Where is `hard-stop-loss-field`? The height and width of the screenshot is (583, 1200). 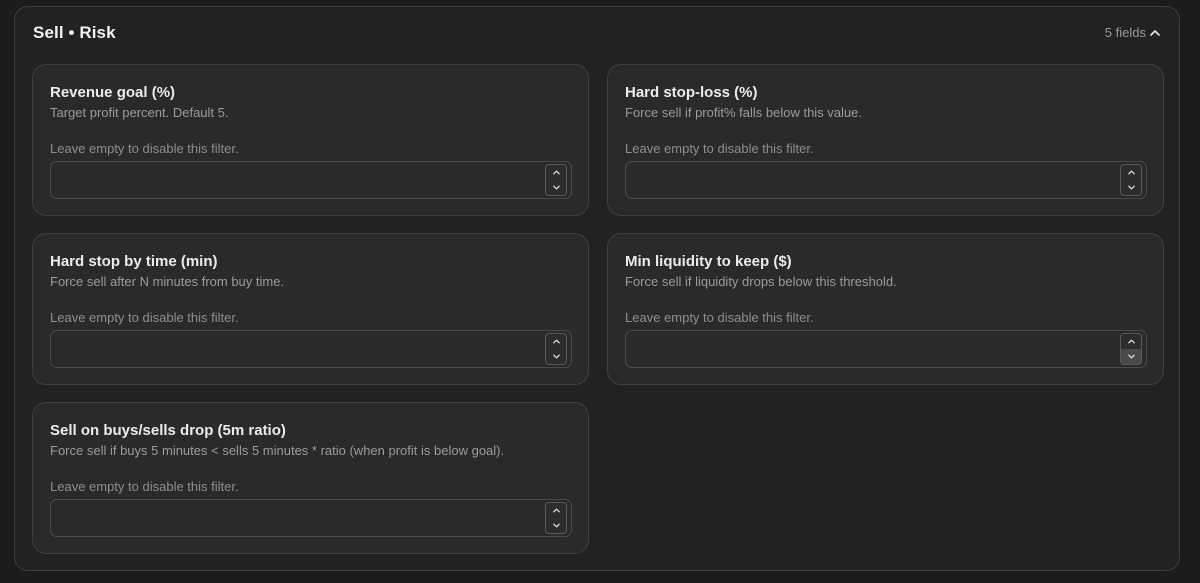
hard-stop-loss-field is located at coordinates (886, 180).